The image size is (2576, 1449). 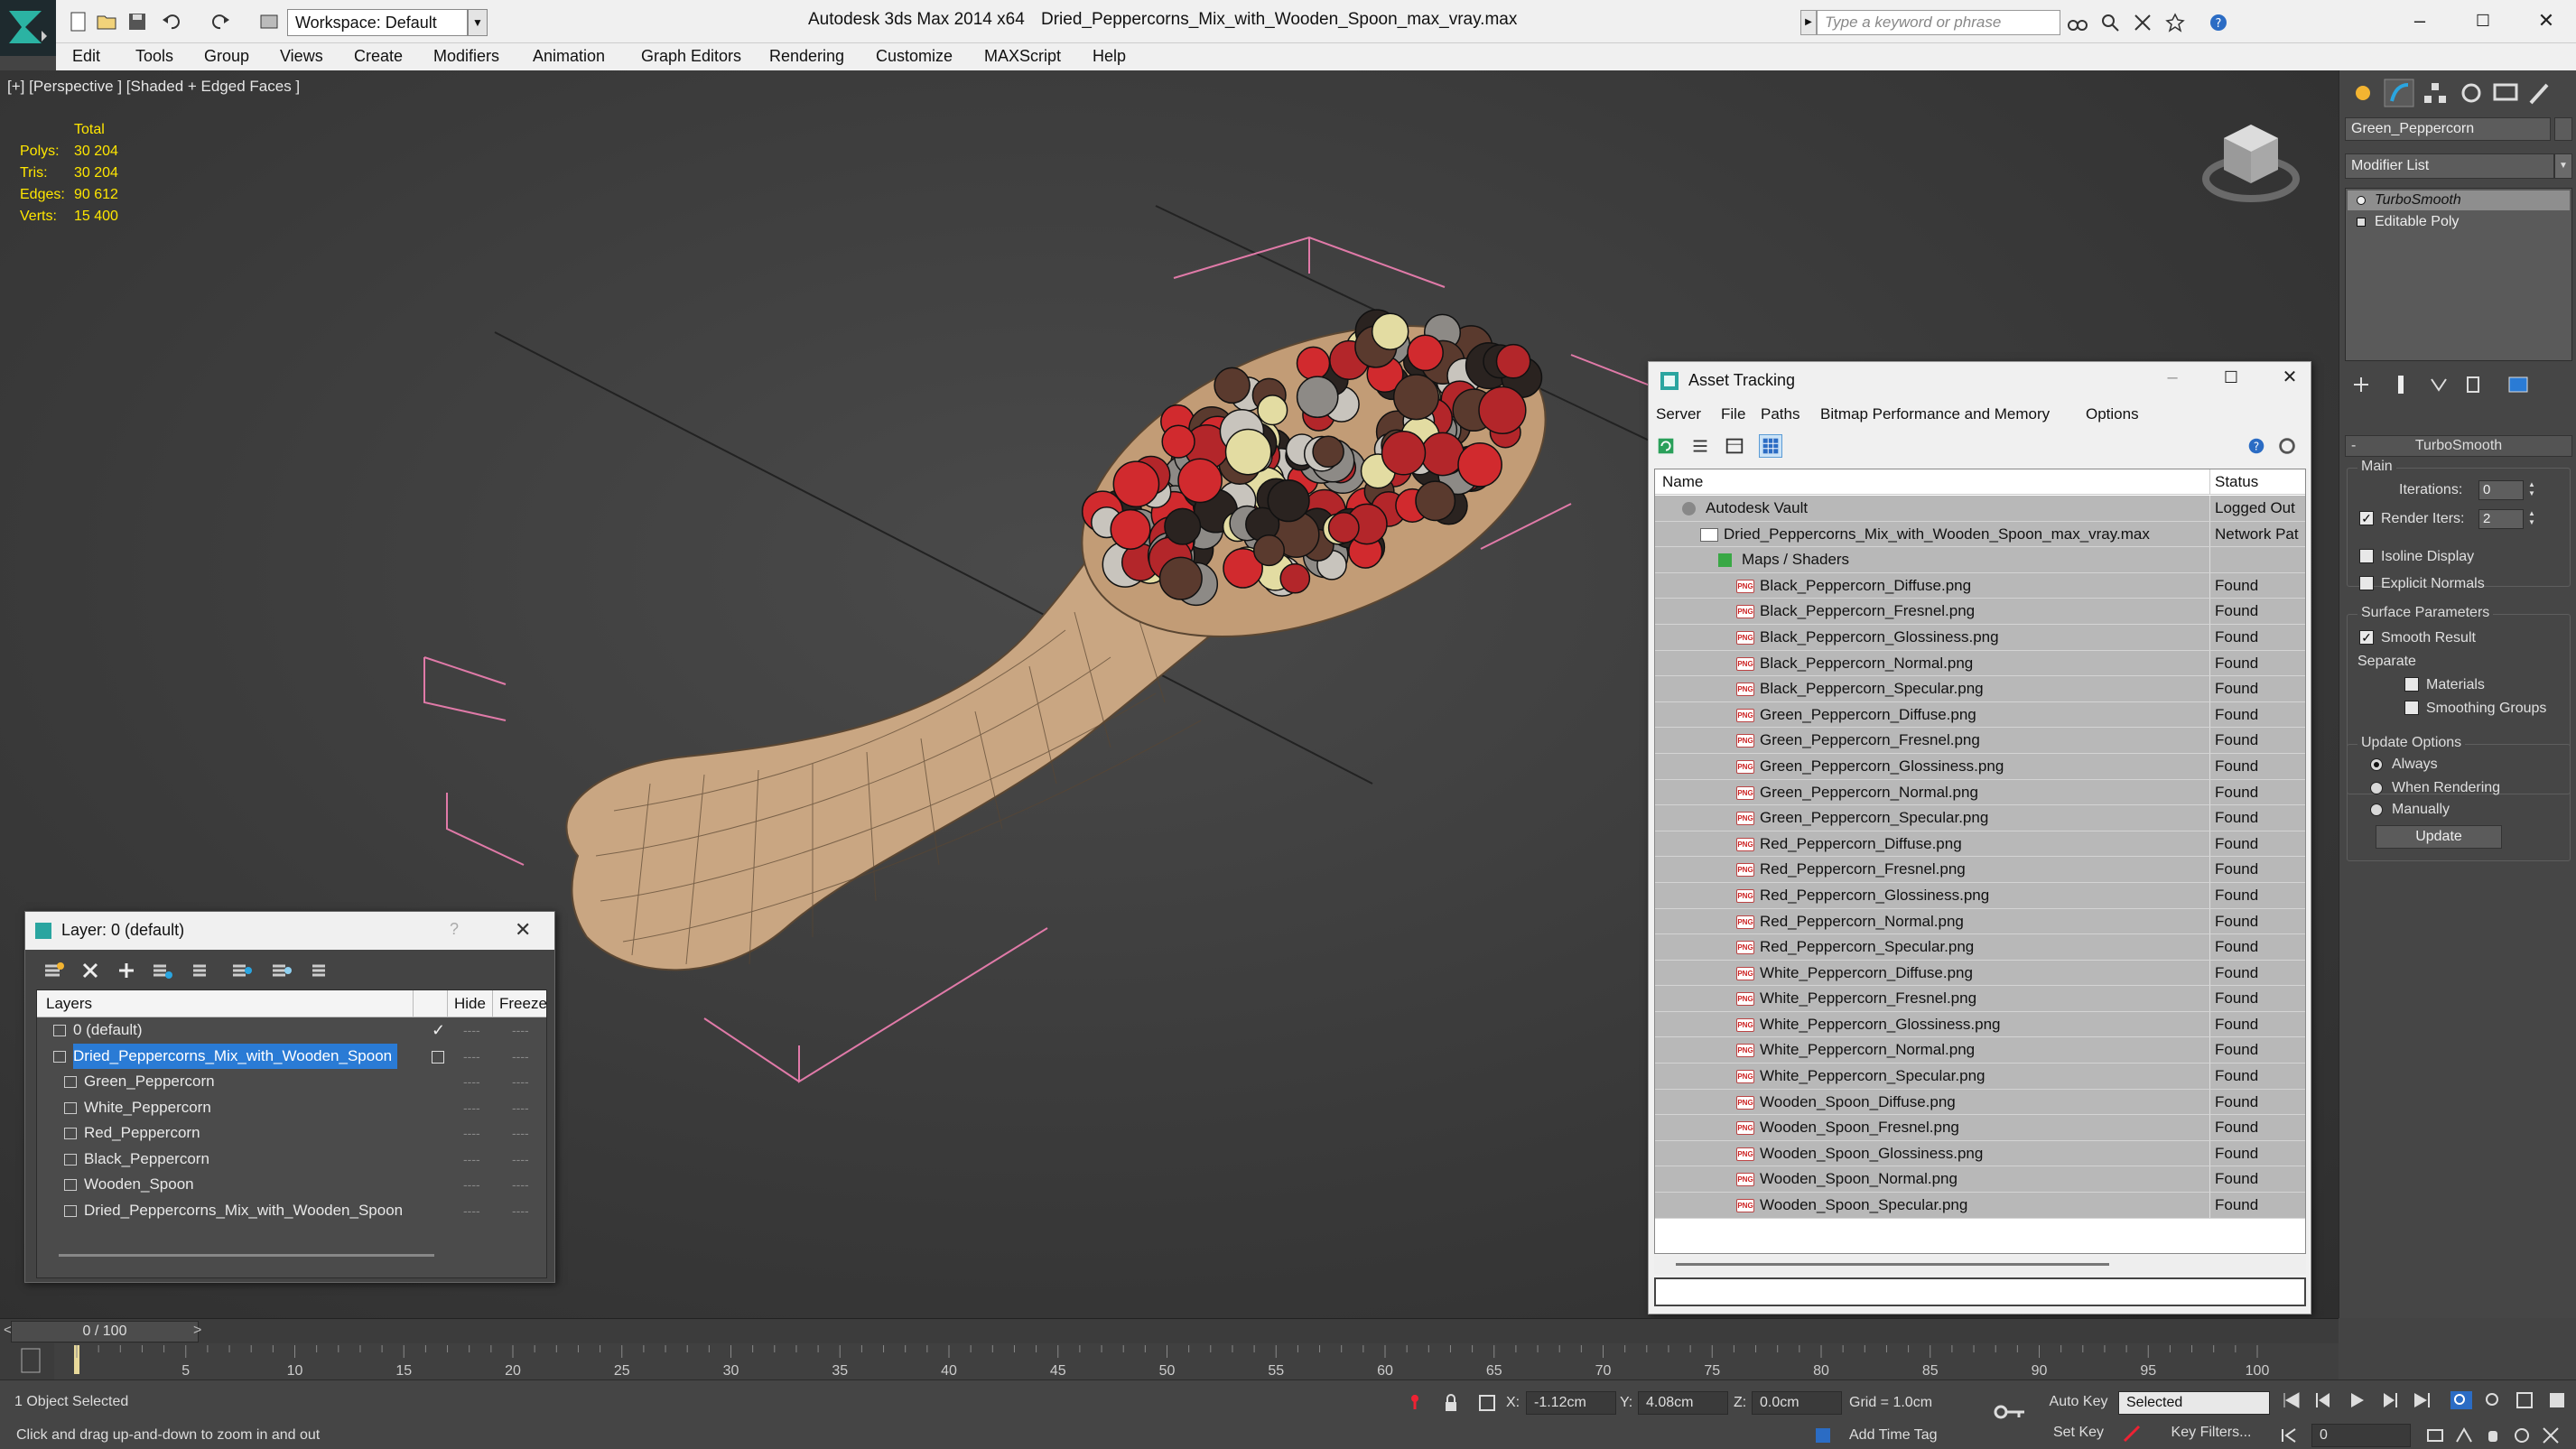 What do you see at coordinates (2400, 384) in the screenshot?
I see `show-end-result-icon` at bounding box center [2400, 384].